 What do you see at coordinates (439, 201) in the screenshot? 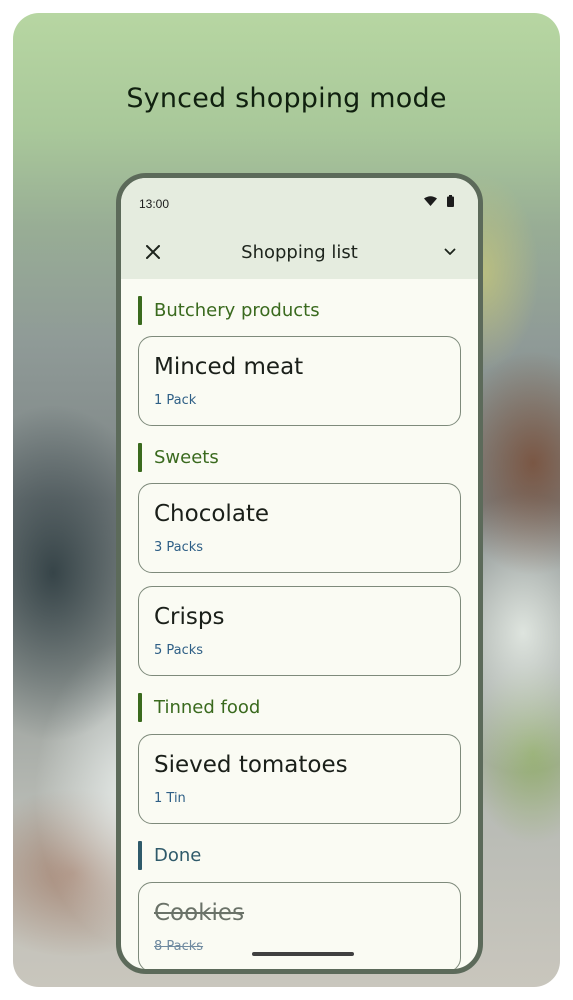
I see `status-icons` at bounding box center [439, 201].